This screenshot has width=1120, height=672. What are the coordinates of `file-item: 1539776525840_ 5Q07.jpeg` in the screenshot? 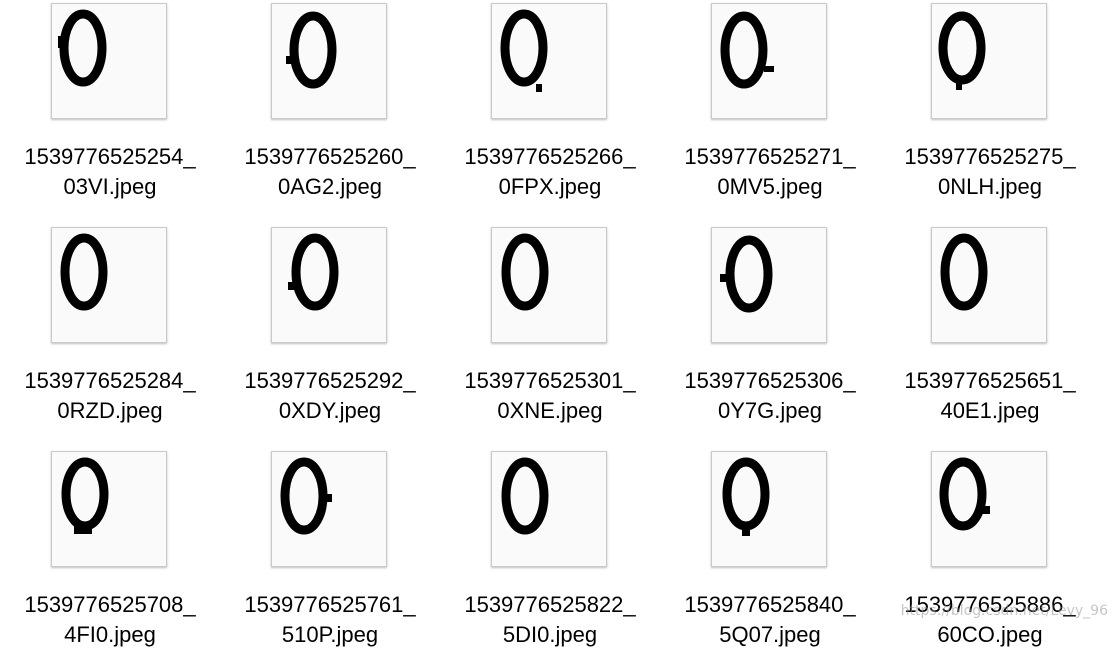 It's located at (770, 560).